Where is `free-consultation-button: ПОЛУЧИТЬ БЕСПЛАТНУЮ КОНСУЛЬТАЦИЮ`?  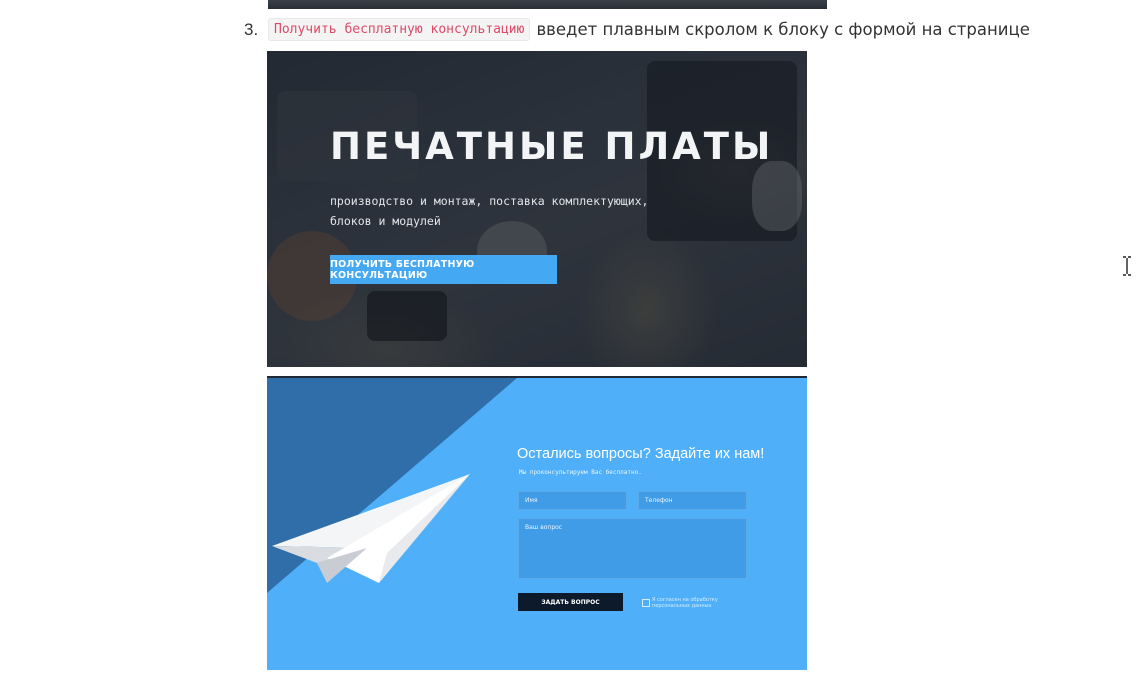 free-consultation-button: ПОЛУЧИТЬ БЕСПЛАТНУЮ КОНСУЛЬТАЦИЮ is located at coordinates (443, 269).